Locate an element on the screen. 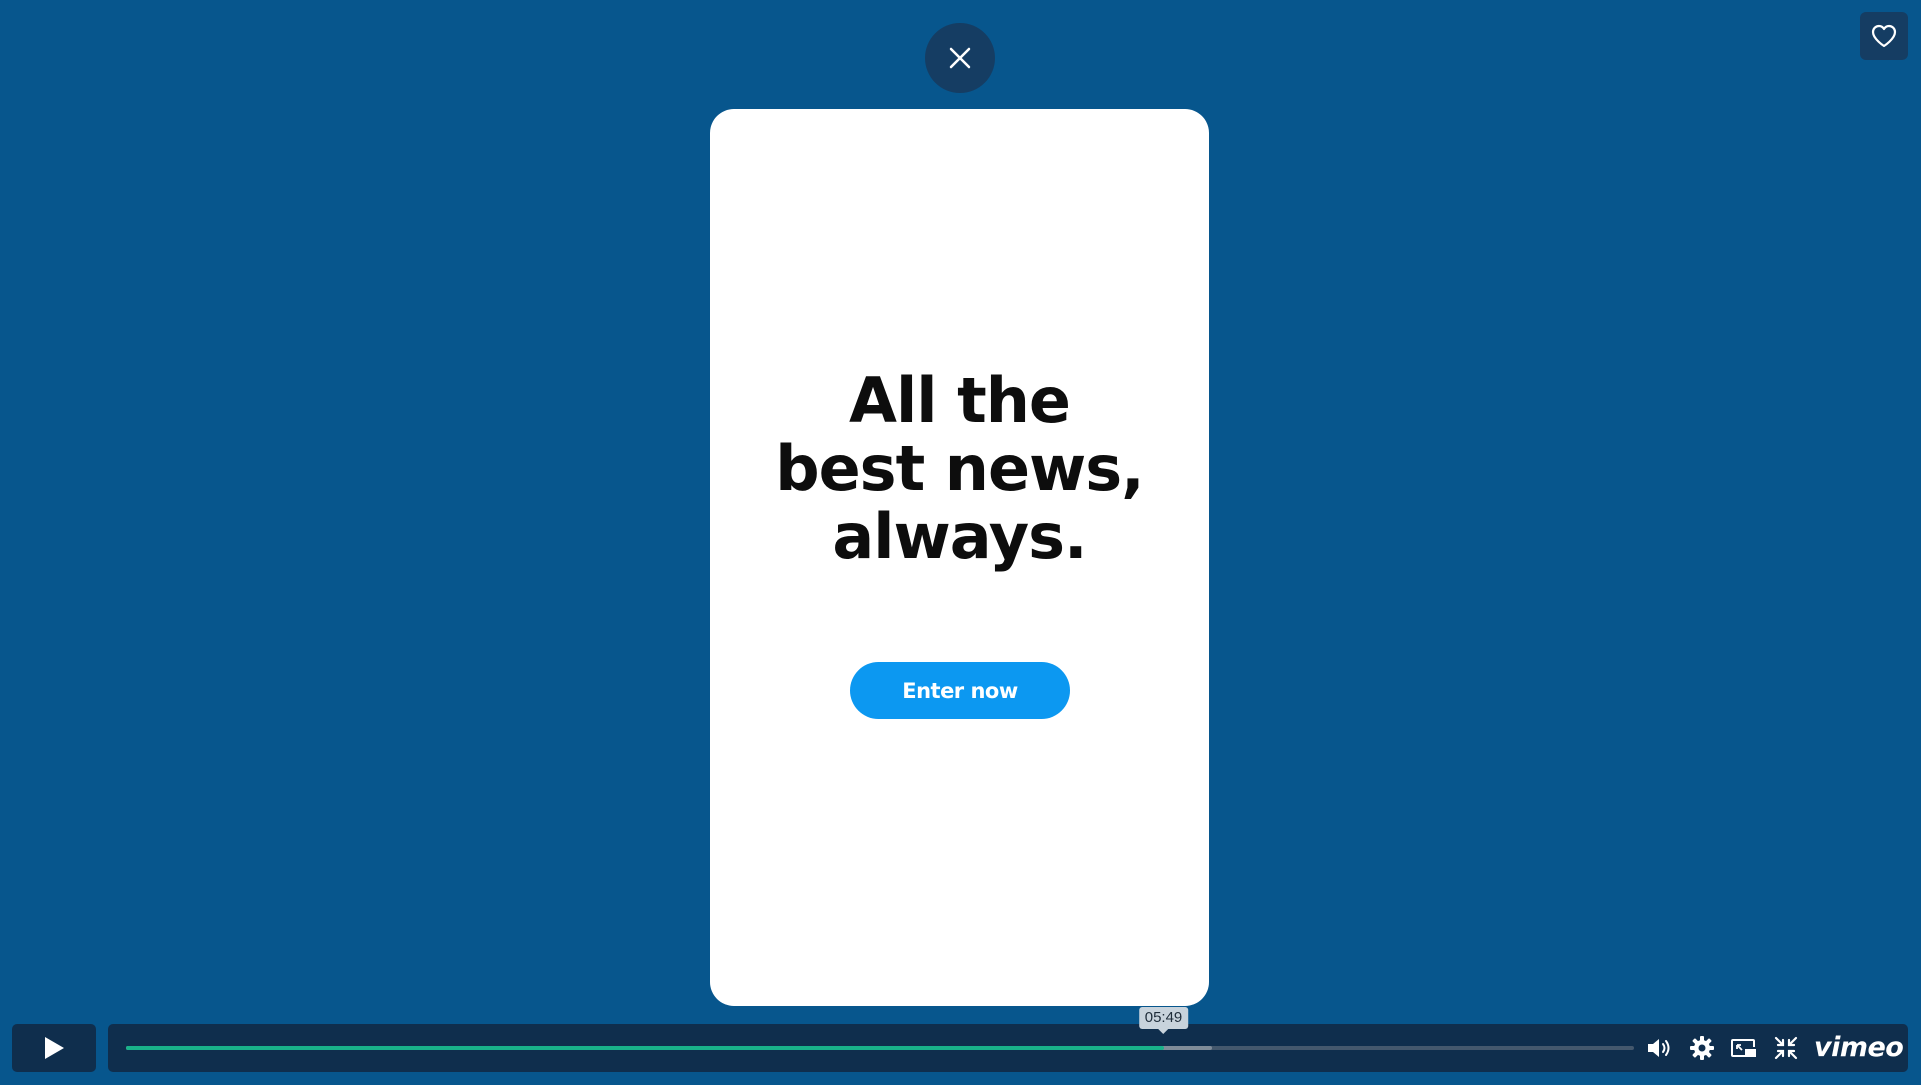 The image size is (1921, 1085). picture-in-picture-button is located at coordinates (1744, 1048).